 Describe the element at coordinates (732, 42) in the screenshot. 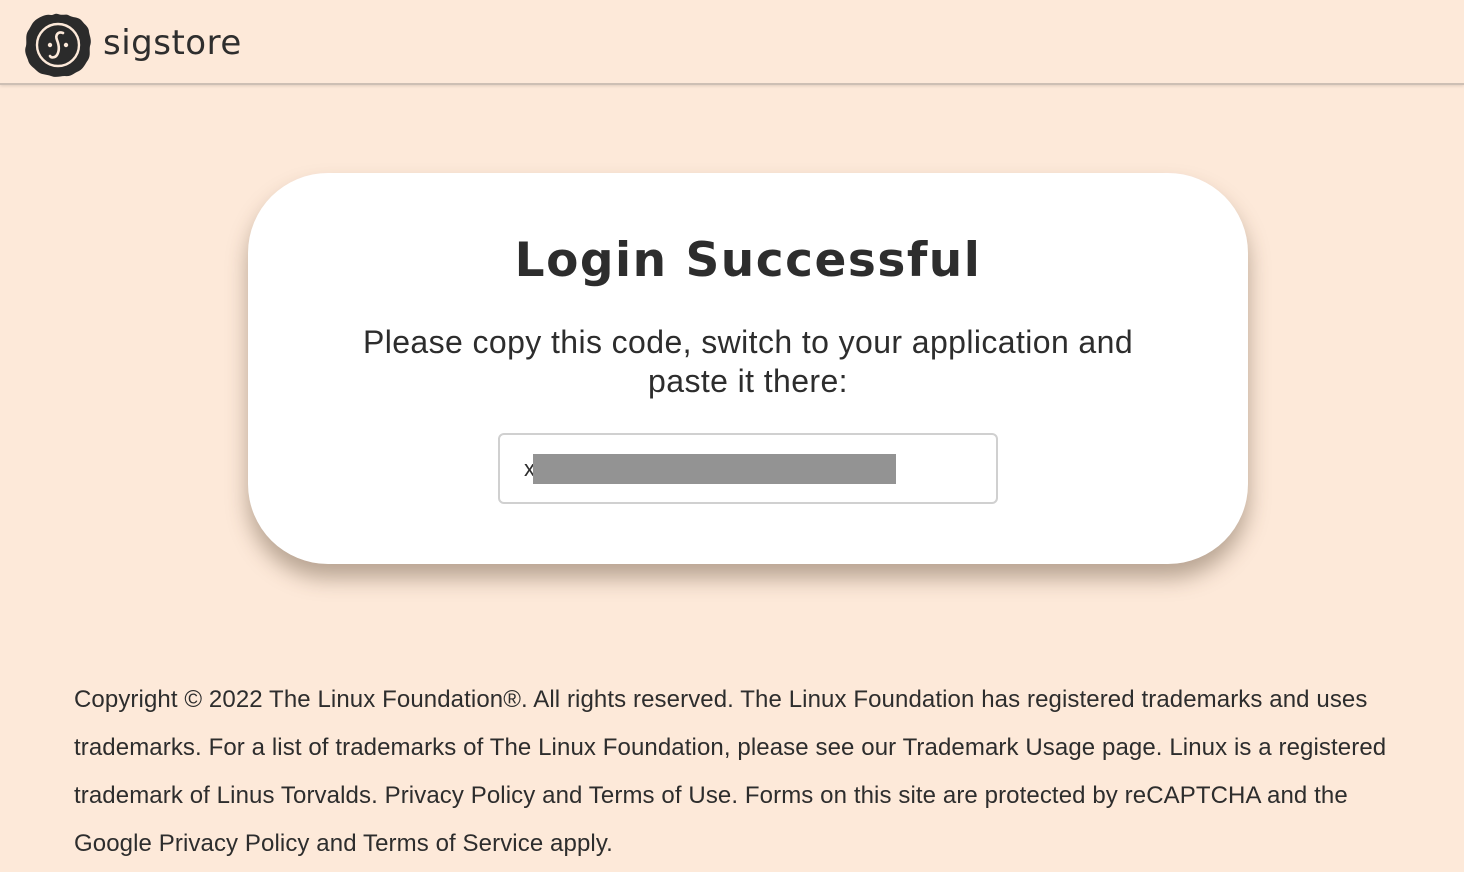

I see `site-header: sigstore` at that location.